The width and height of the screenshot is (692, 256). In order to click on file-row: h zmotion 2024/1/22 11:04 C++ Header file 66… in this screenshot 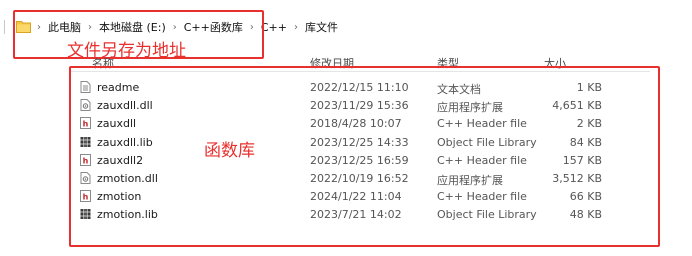, I will do `click(360, 197)`.